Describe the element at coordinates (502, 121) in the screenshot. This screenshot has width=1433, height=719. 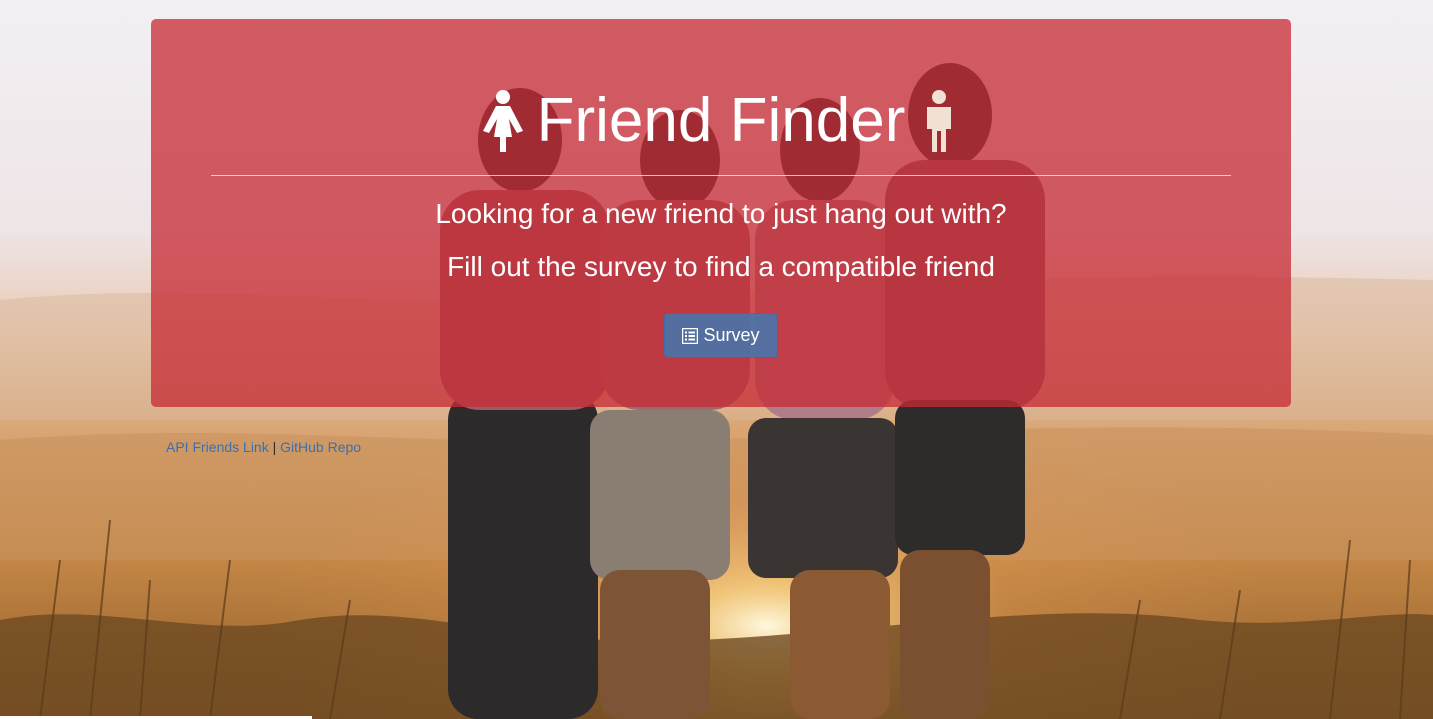
I see `female-icon` at that location.